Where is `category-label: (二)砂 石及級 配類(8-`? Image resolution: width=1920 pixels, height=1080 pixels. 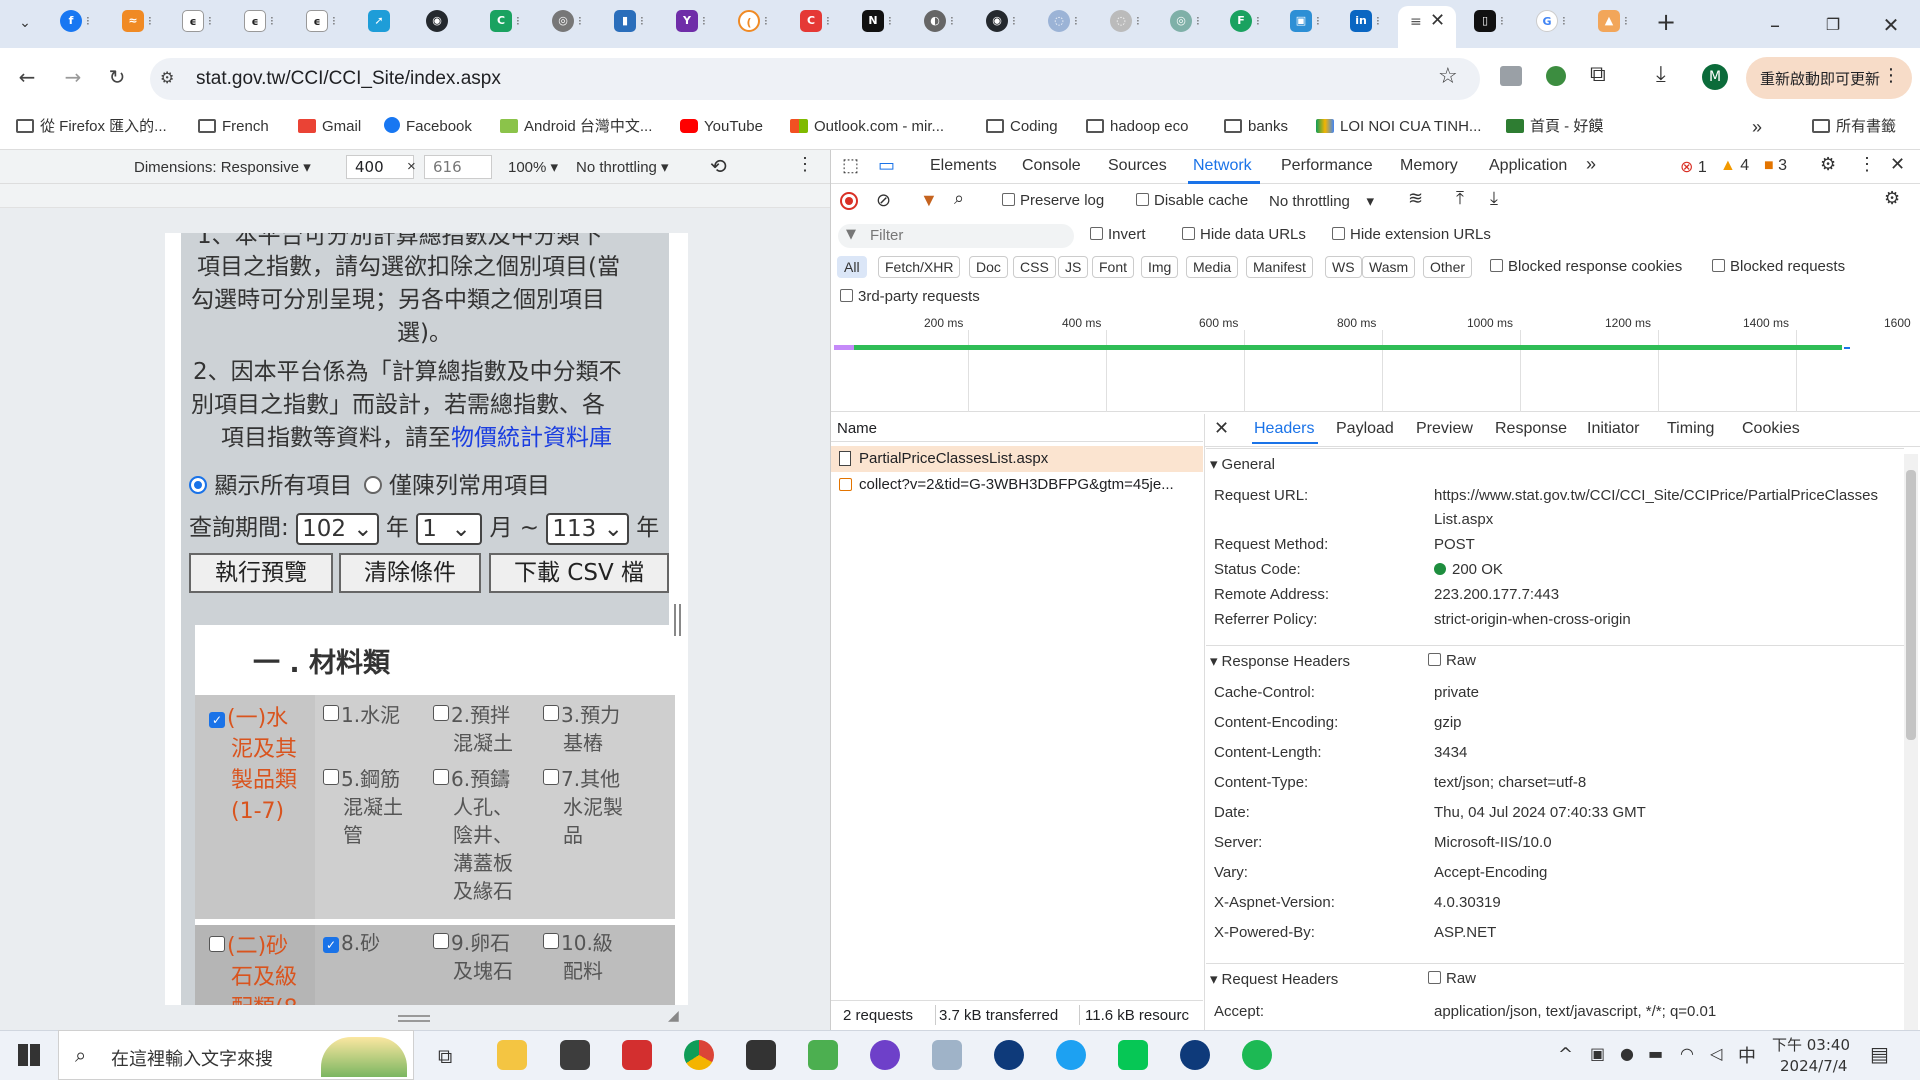
category-label: (二)砂 石及級 配類(8- is located at coordinates (257, 968).